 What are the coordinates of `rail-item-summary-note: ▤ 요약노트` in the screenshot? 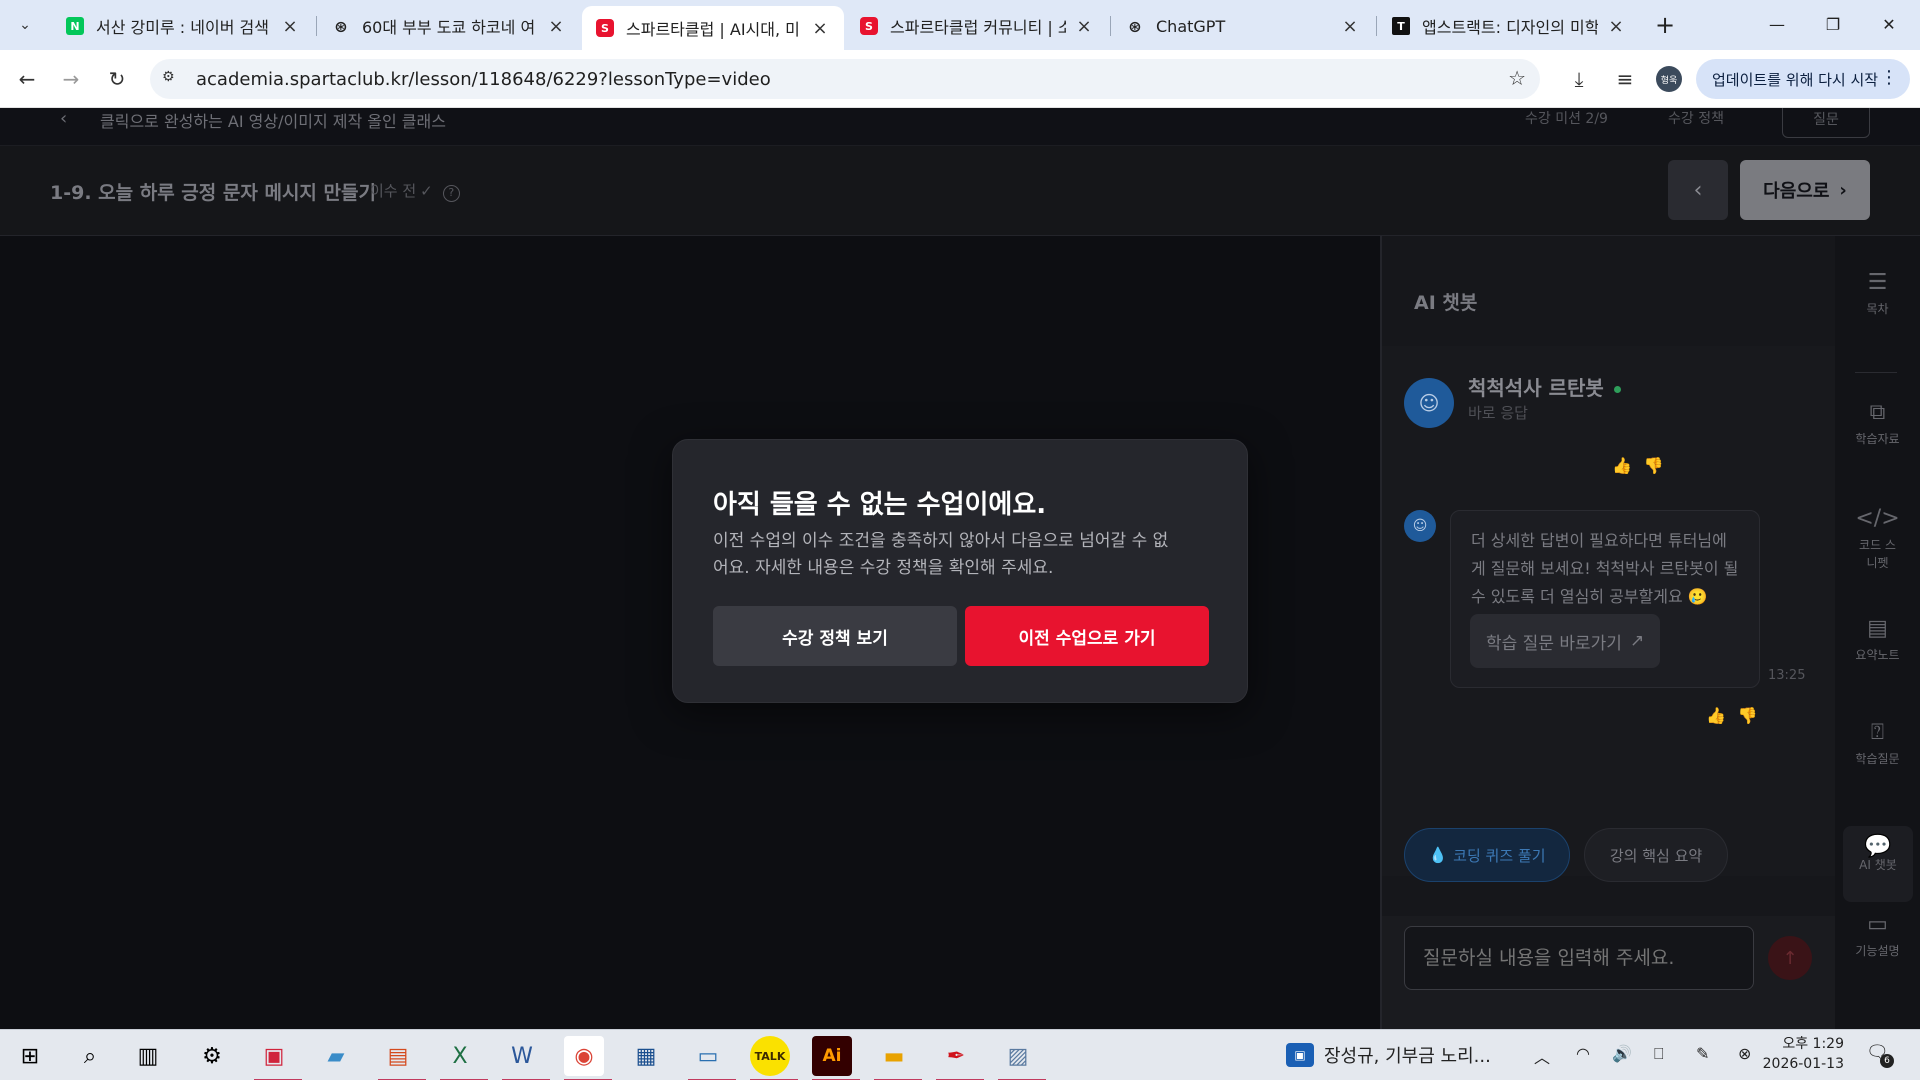 It's located at (1877, 656).